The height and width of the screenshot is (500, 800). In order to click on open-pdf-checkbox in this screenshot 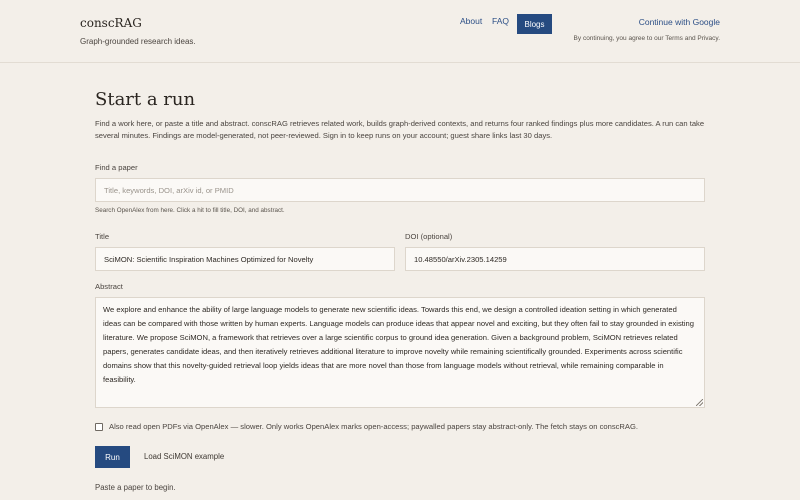, I will do `click(99, 426)`.